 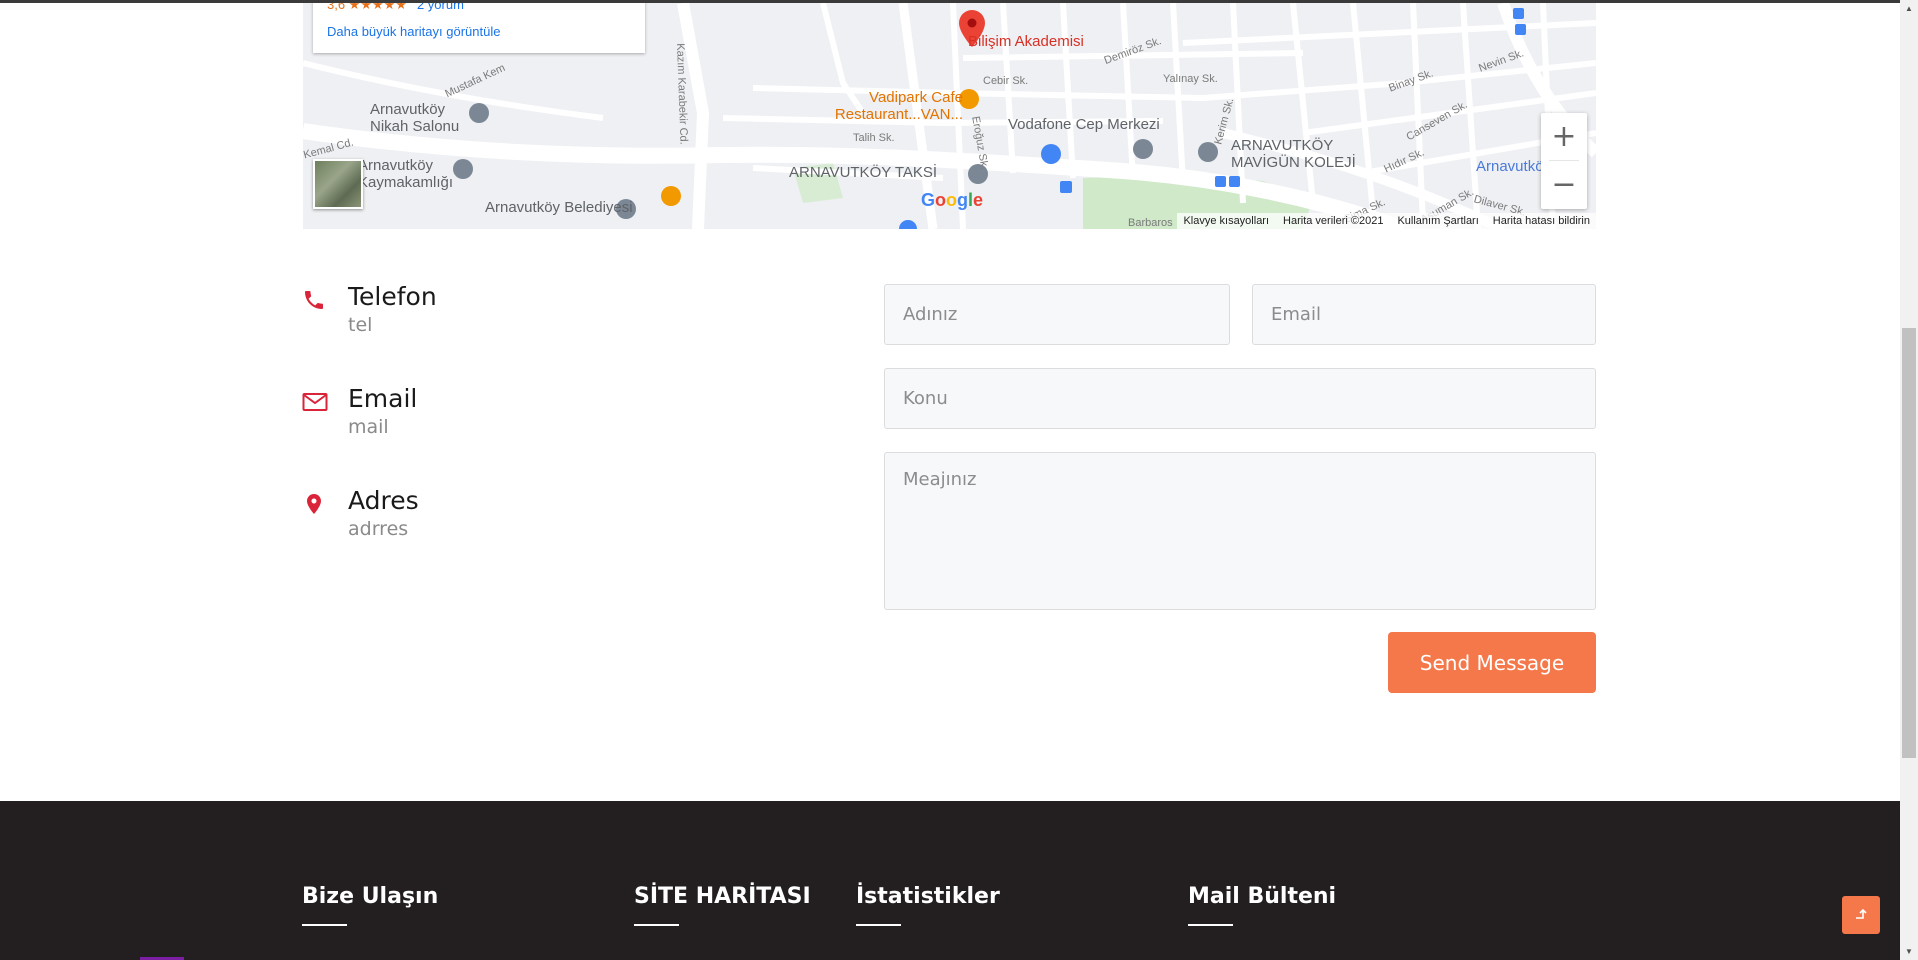 I want to click on map-label-kaymakamlik: Arnavutköy Kaymakamlığı, so click(x=408, y=174).